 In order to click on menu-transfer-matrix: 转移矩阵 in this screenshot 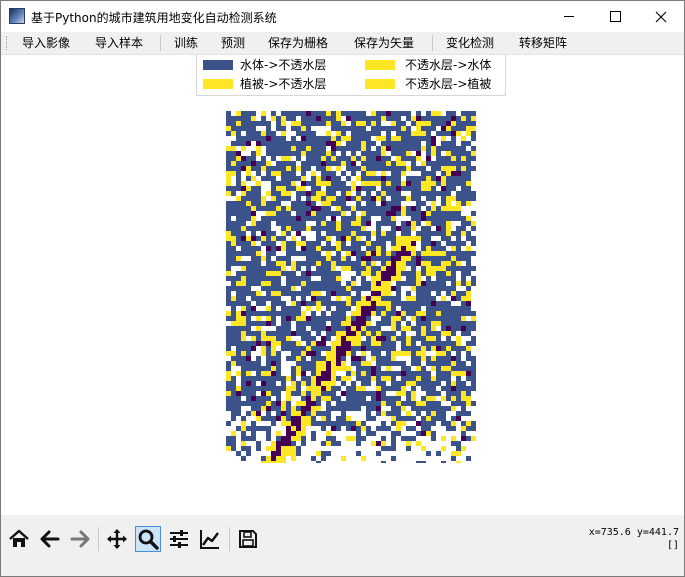, I will do `click(543, 43)`.